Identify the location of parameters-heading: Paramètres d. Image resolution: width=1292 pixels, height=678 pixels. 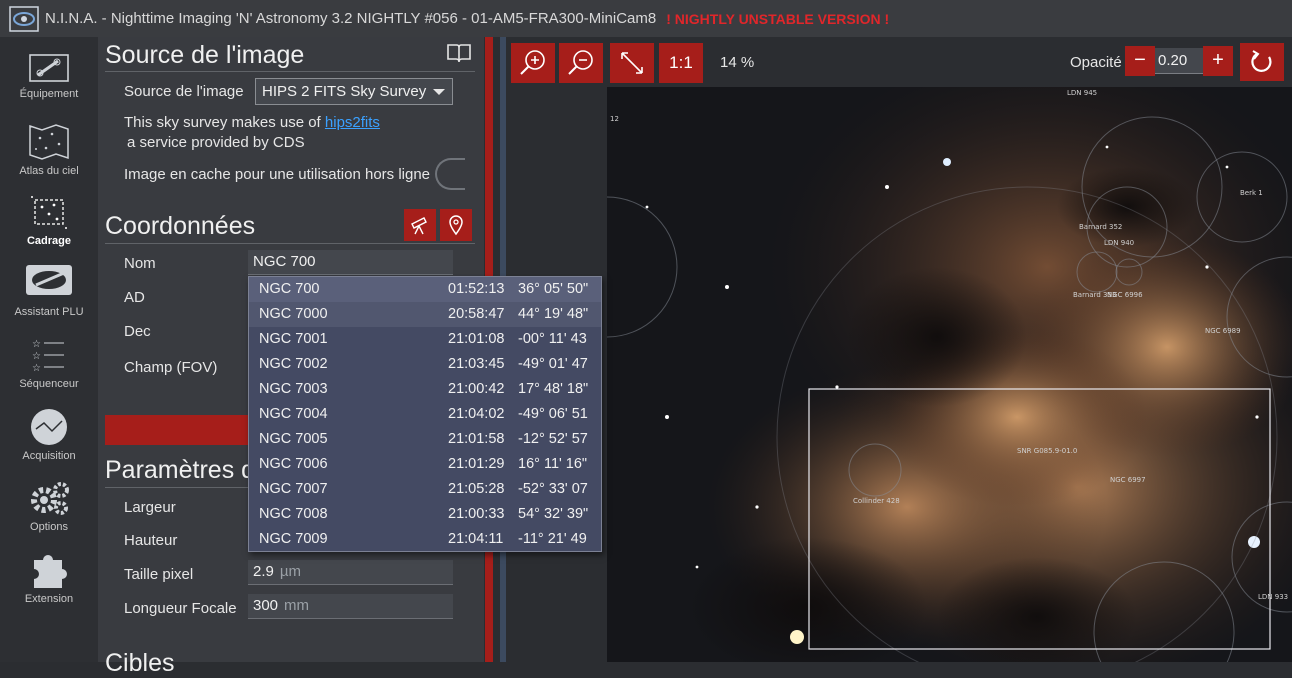
(180, 470).